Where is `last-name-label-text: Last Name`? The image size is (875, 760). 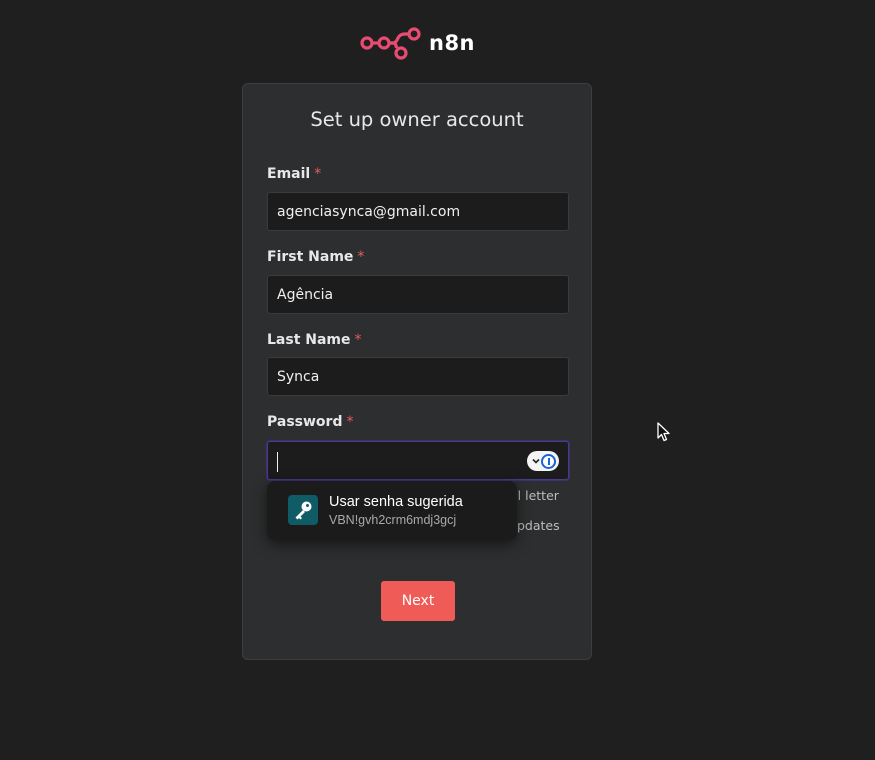
last-name-label-text: Last Name is located at coordinates (309, 340).